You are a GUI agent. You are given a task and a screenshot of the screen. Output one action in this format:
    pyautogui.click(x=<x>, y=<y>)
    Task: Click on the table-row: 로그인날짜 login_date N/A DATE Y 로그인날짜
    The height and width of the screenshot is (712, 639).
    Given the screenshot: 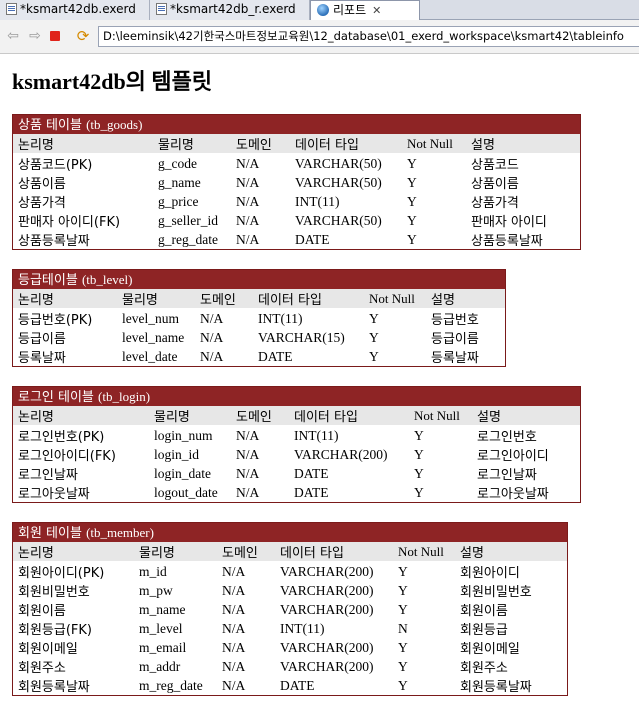 What is the action you would take?
    pyautogui.click(x=296, y=474)
    